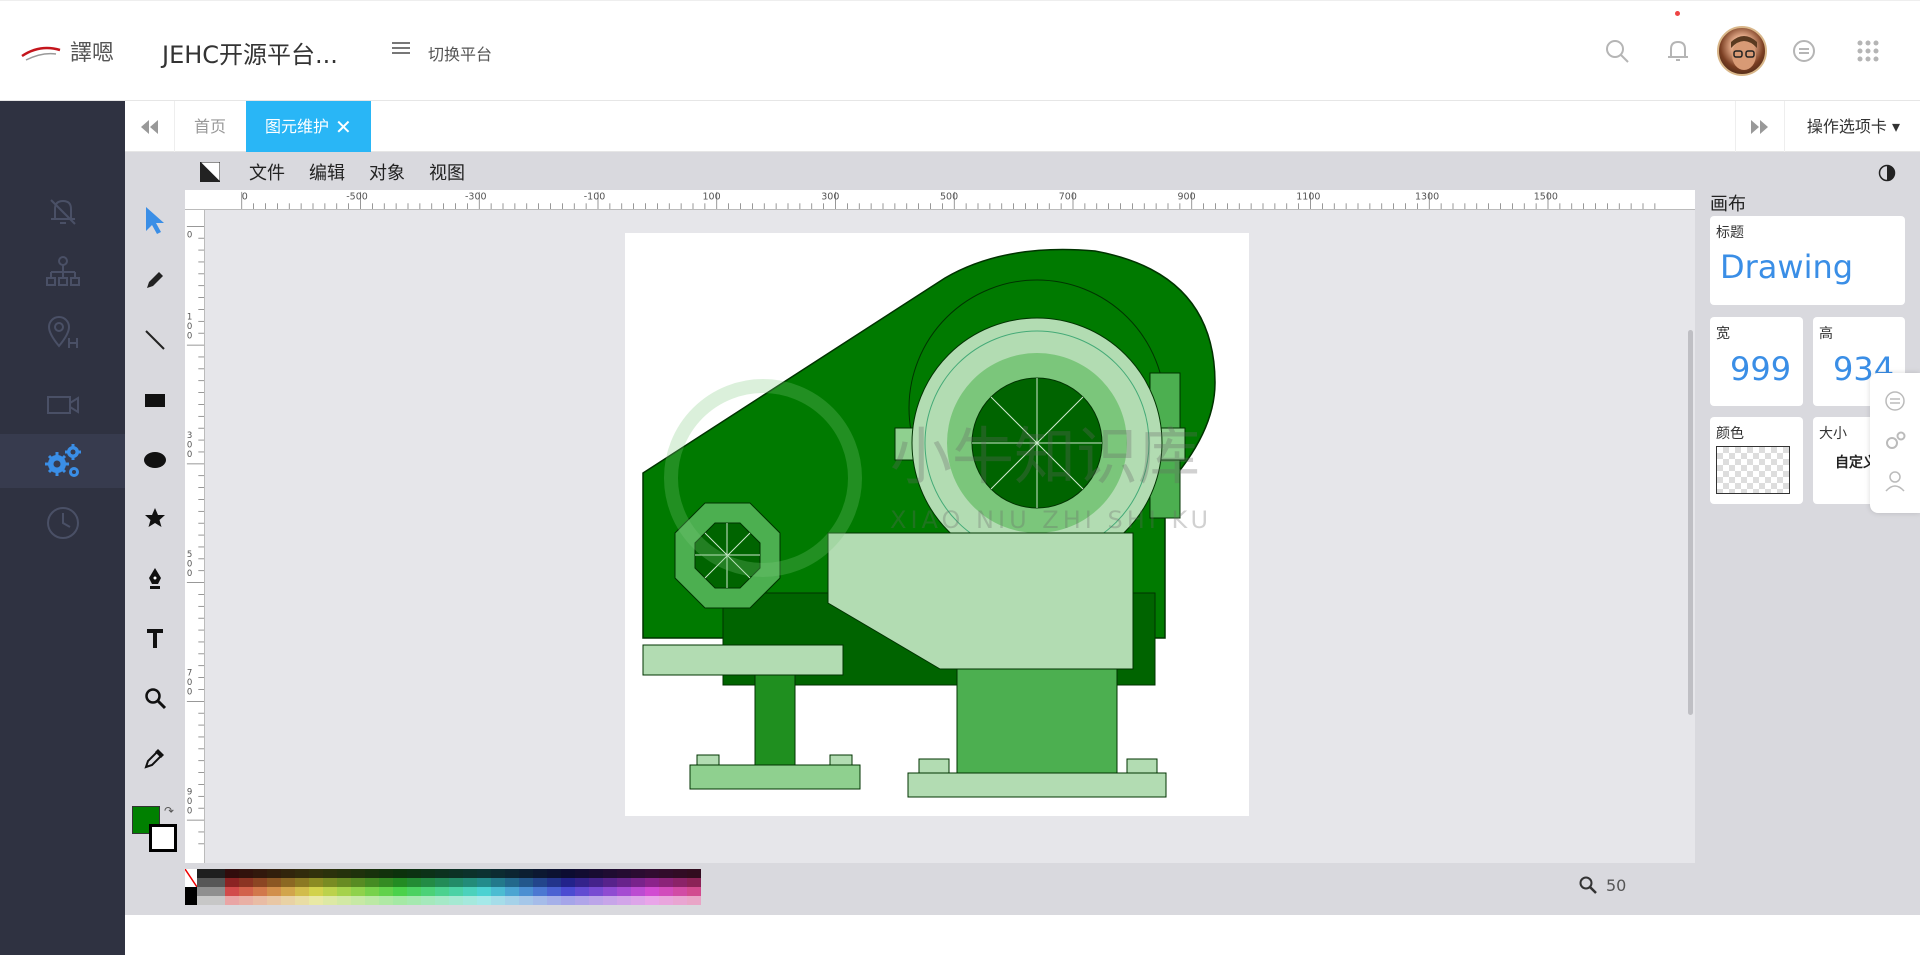 The image size is (1920, 955). Describe the element at coordinates (1804, 51) in the screenshot. I see `message-icon` at that location.